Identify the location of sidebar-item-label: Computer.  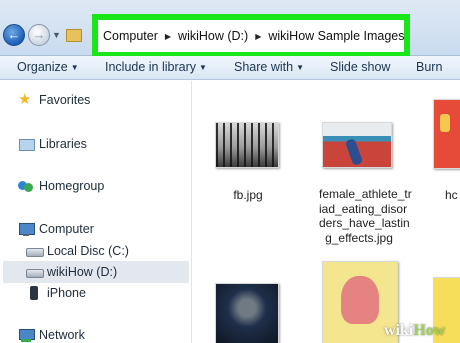
(66, 229).